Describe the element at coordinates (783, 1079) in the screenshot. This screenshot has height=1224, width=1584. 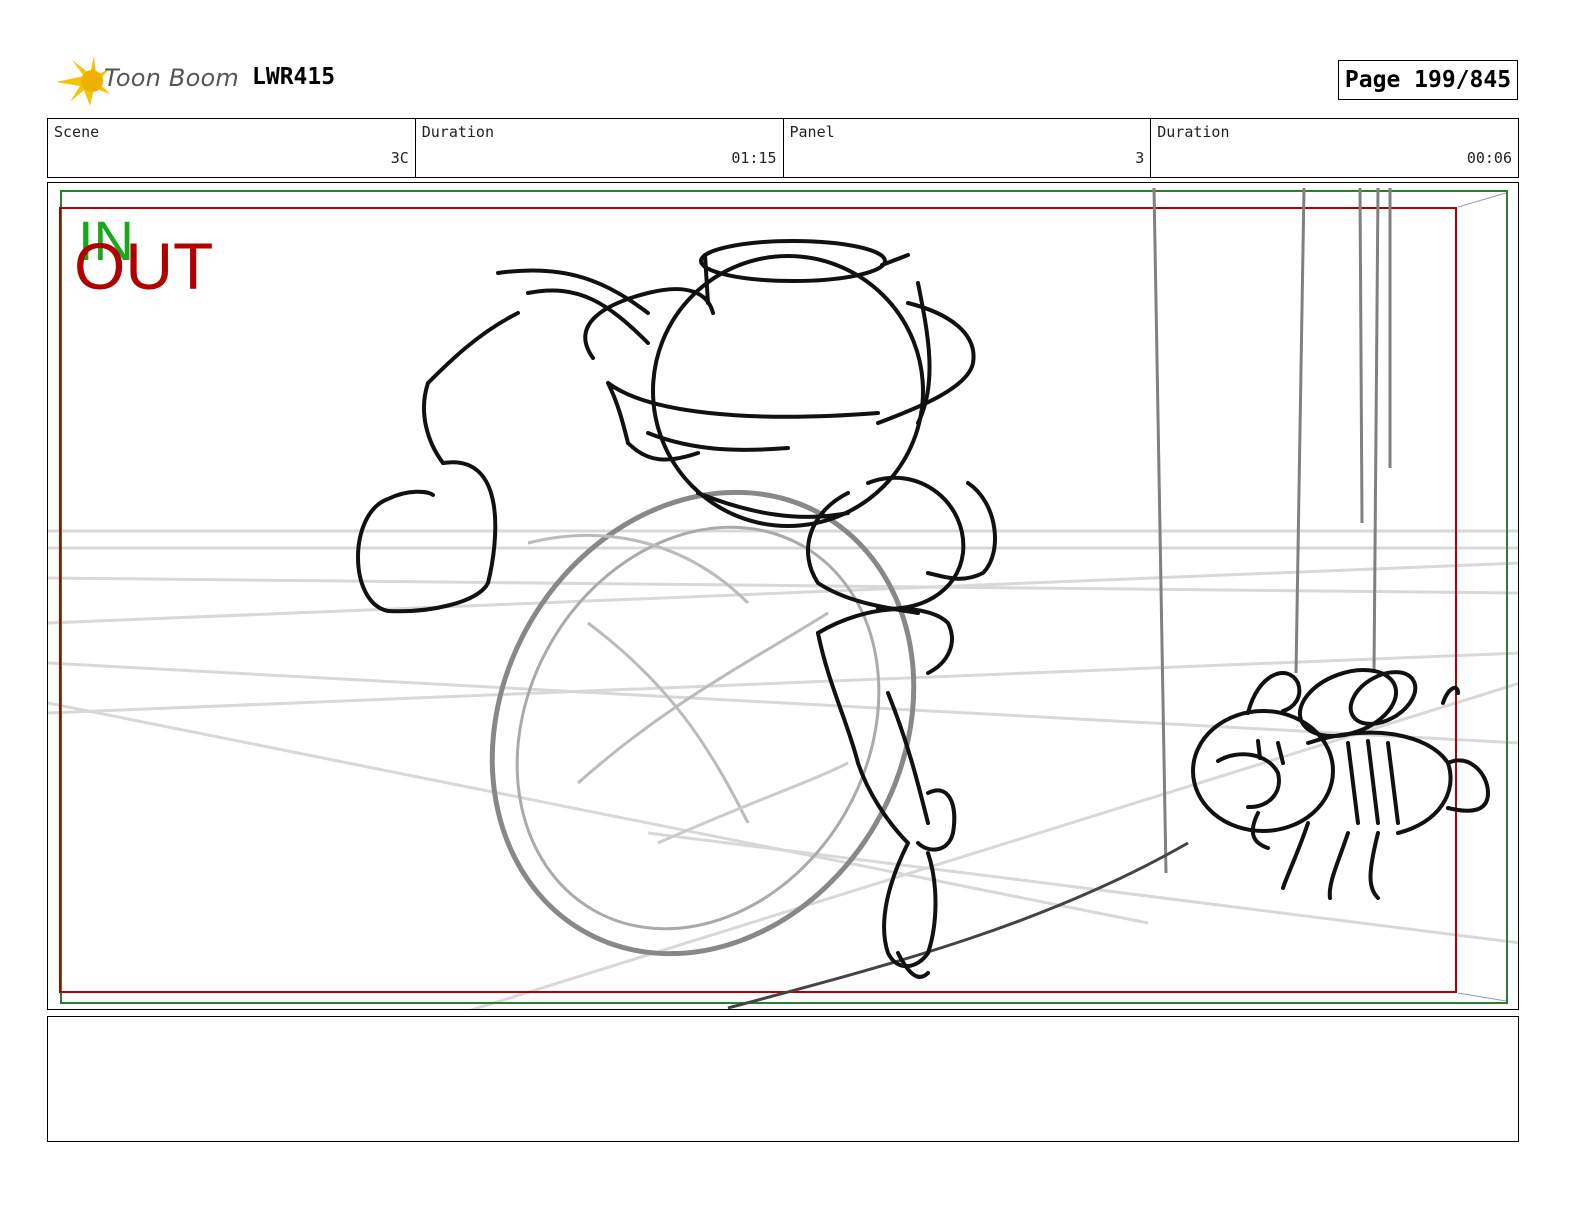
I see `notes-box` at that location.